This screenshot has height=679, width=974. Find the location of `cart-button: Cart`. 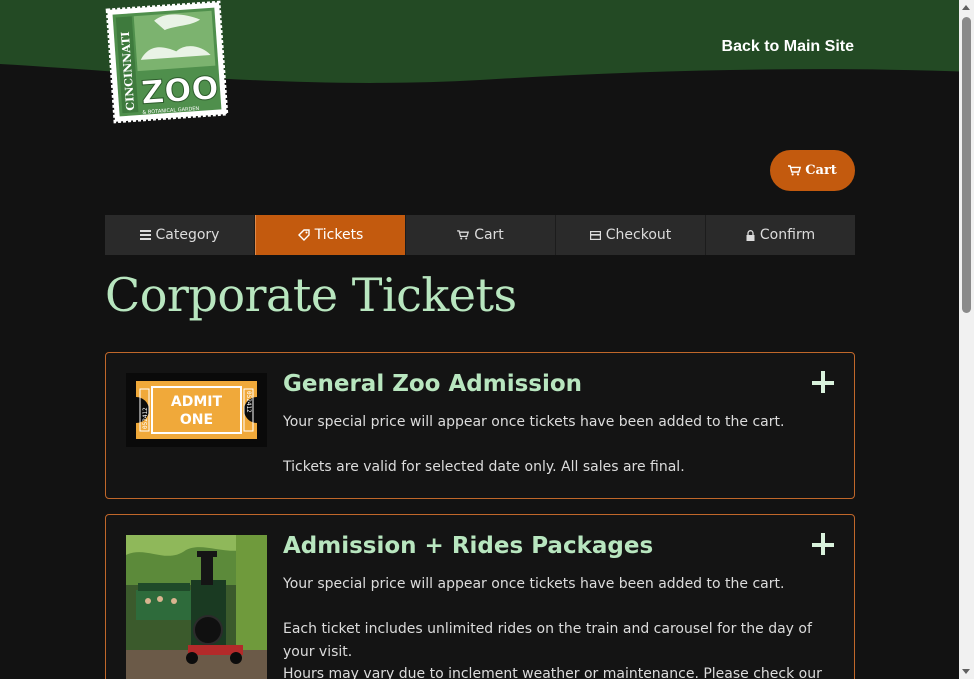

cart-button: Cart is located at coordinates (812, 170).